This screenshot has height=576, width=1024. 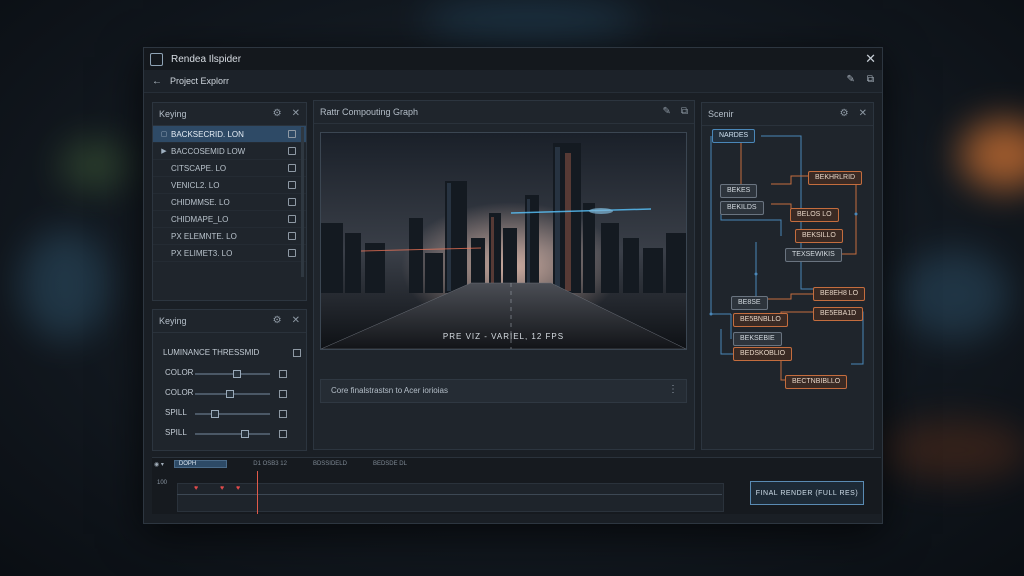 I want to click on viewer-caption: PRE VIZ - VARIEL, 12 FPS, so click(x=503, y=336).